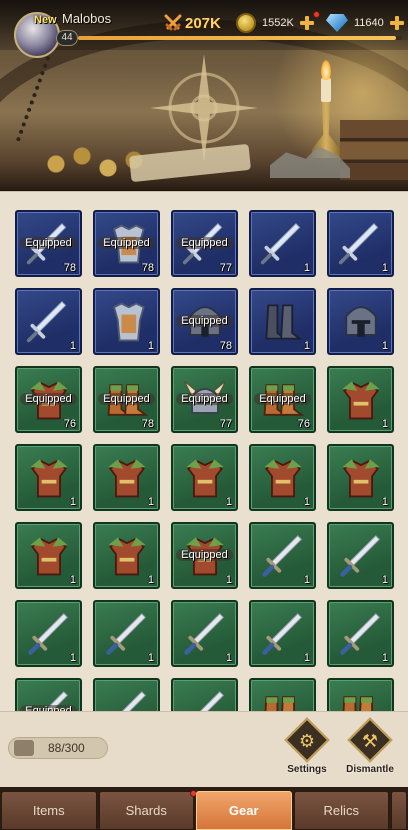 This screenshot has height=830, width=408. Describe the element at coordinates (48, 694) in the screenshot. I see `gear-slot: Equipped` at that location.